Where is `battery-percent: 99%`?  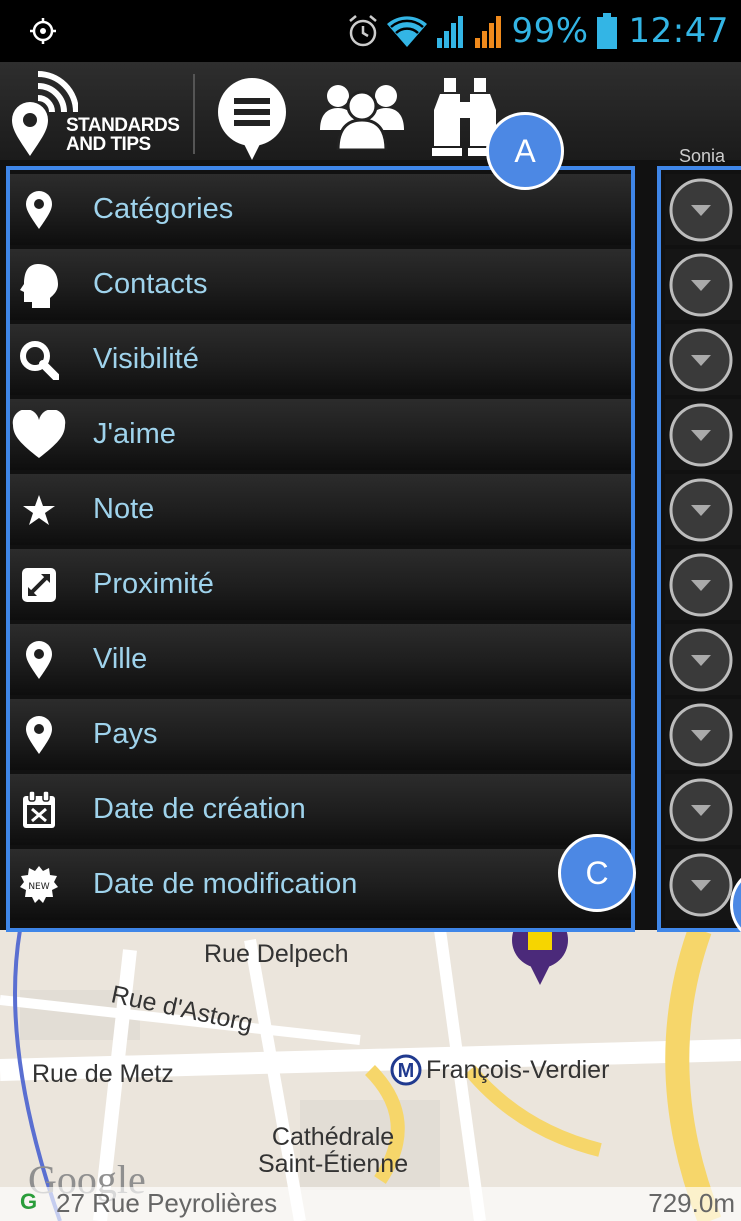 battery-percent: 99% is located at coordinates (550, 31).